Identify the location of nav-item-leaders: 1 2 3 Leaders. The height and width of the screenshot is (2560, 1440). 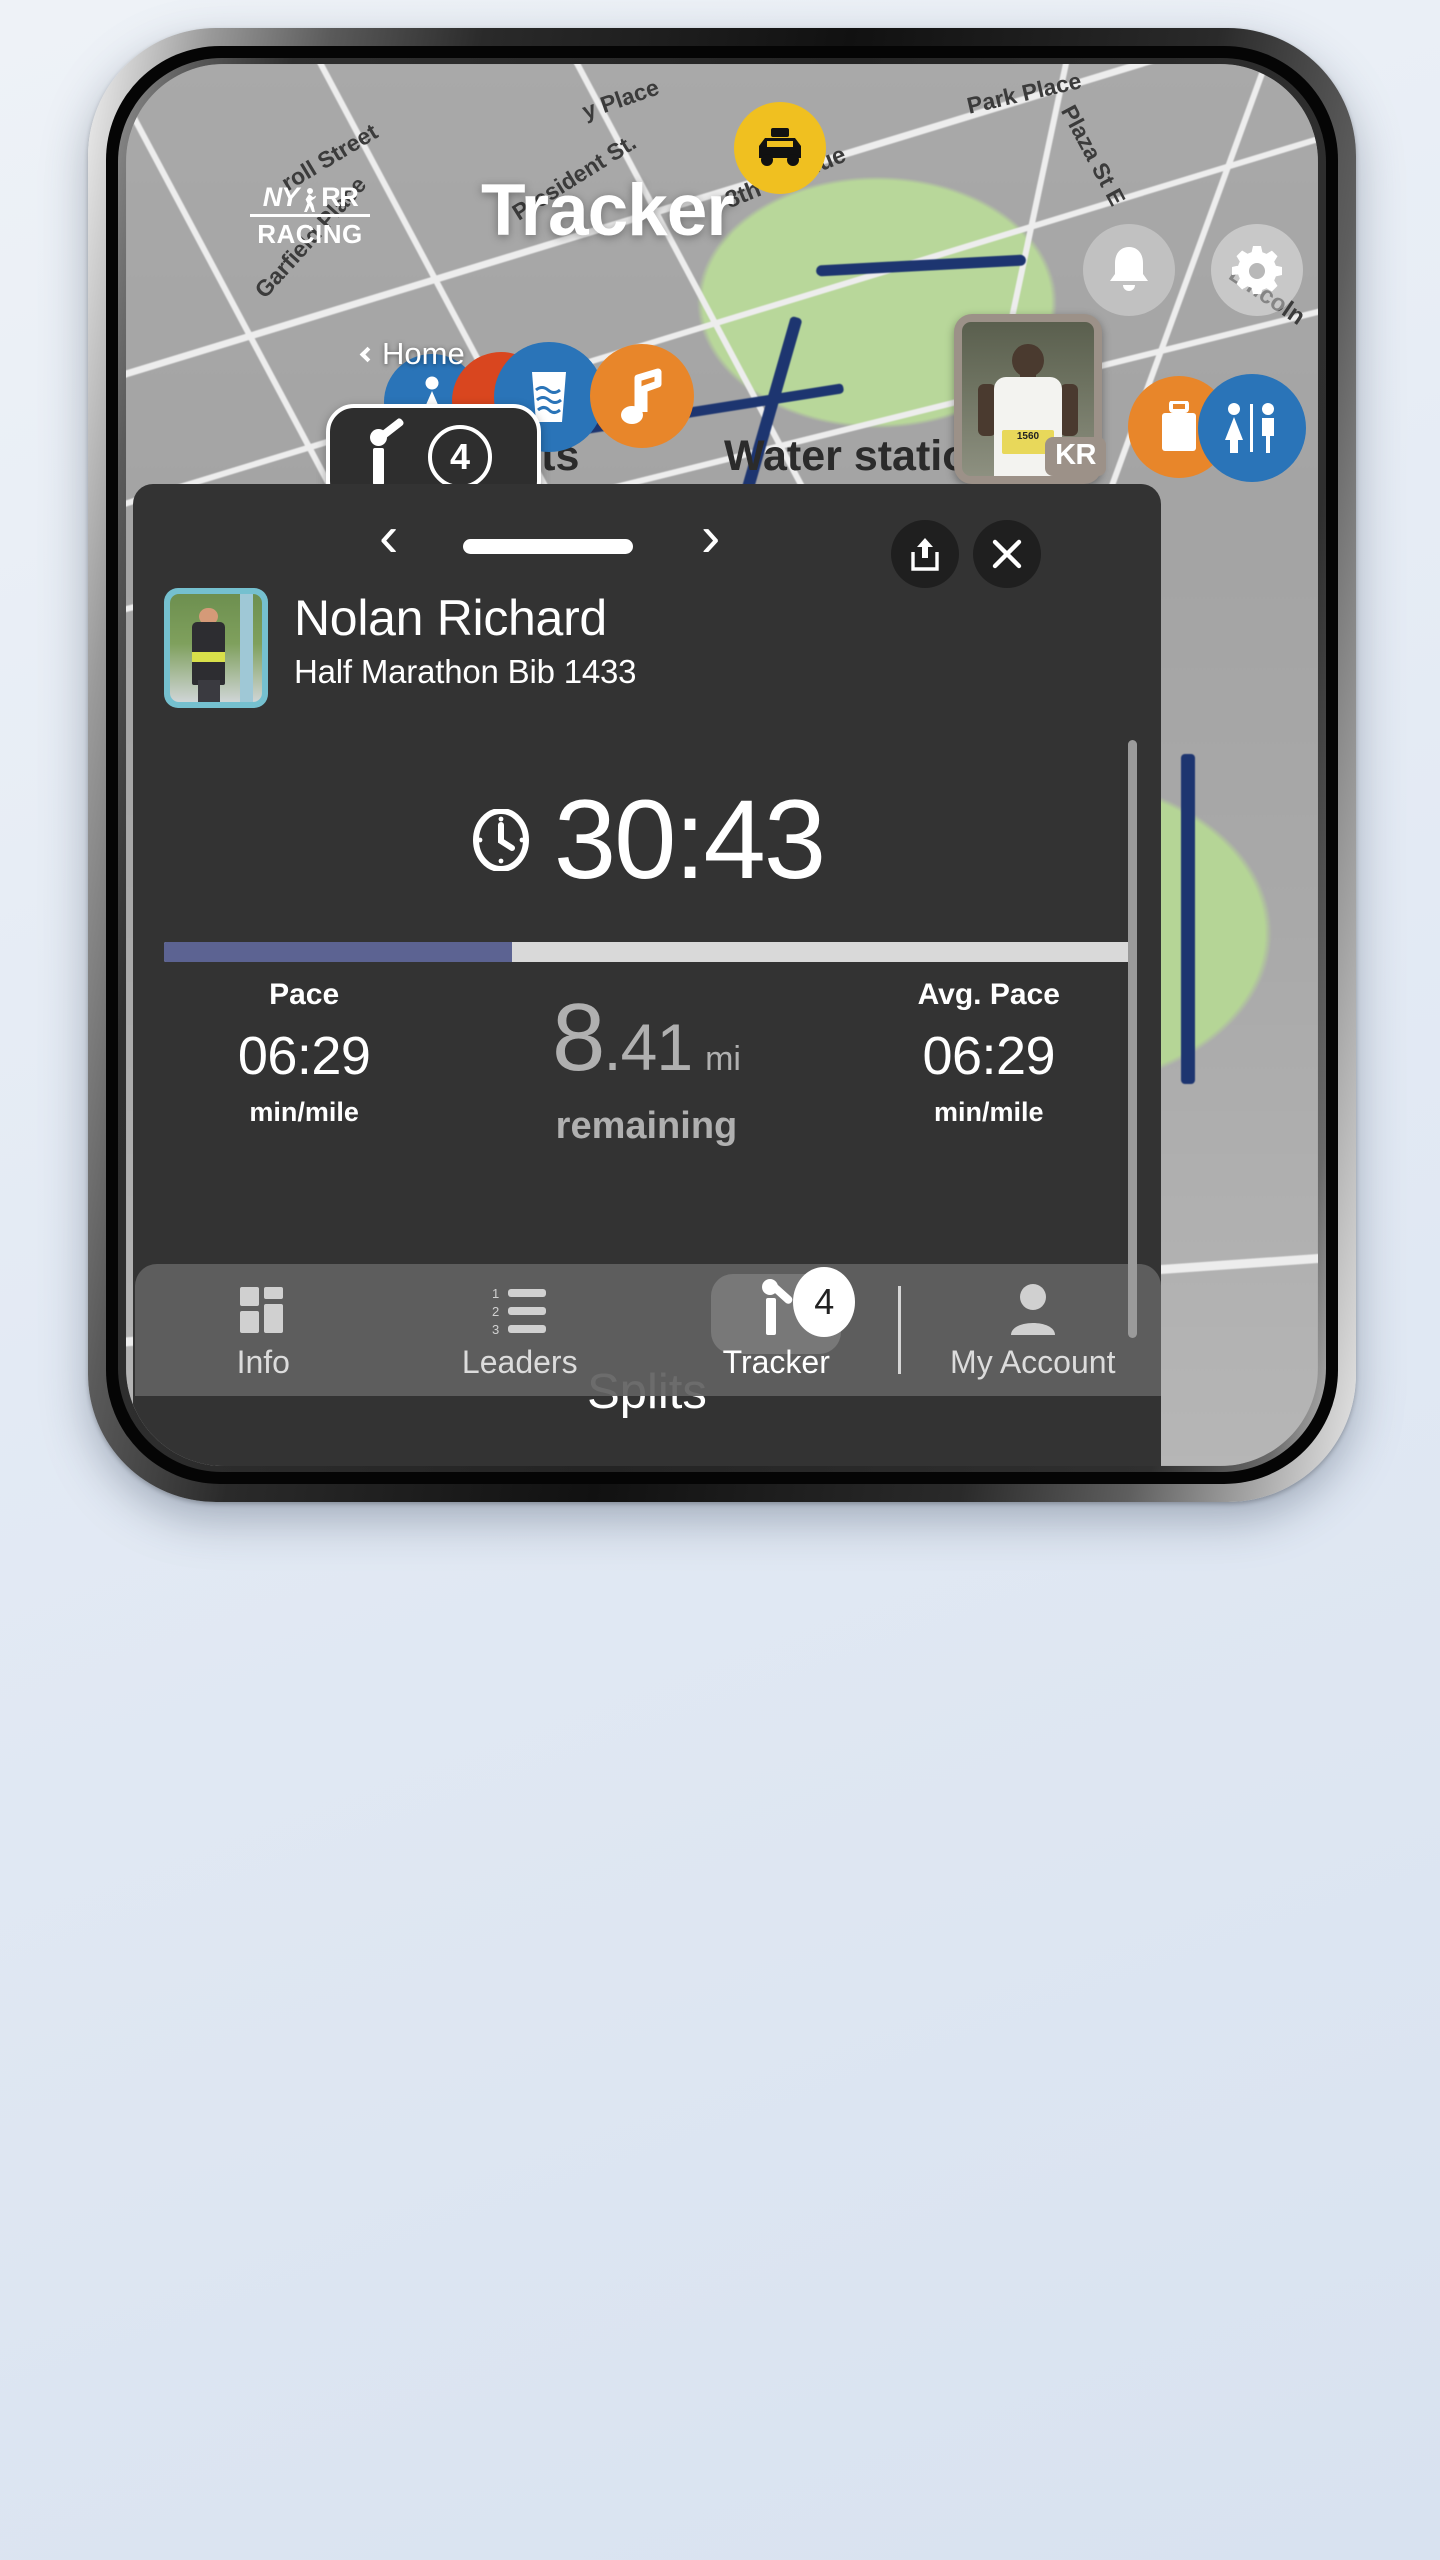
(520, 1330).